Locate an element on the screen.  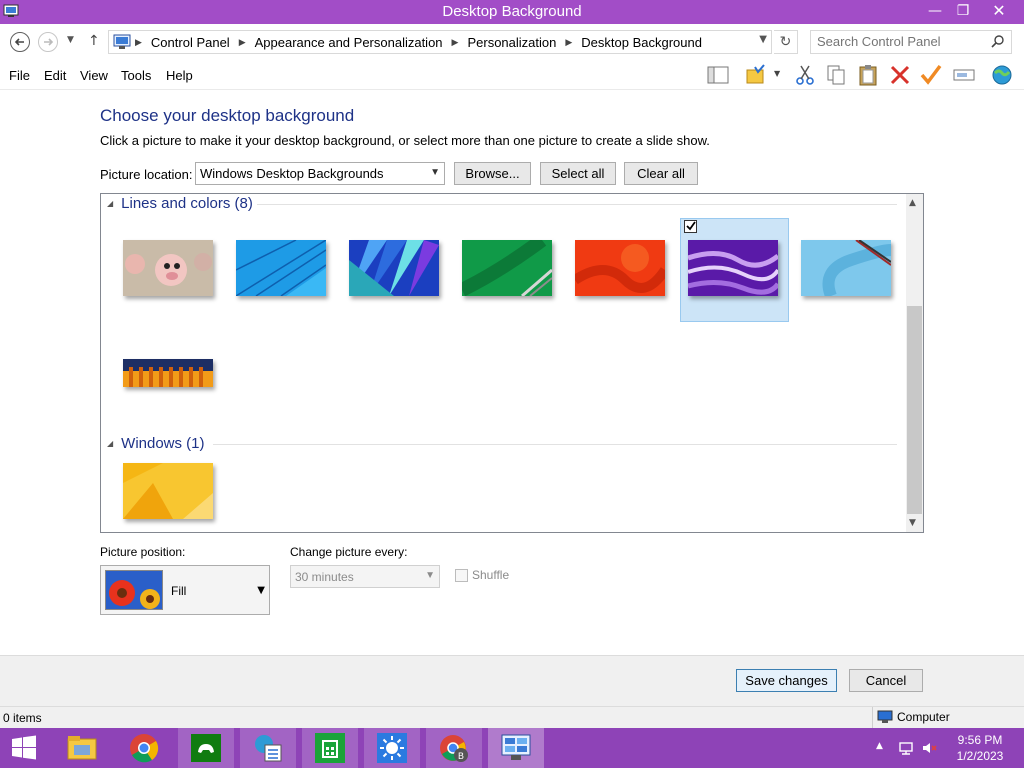
search-icon is located at coordinates (998, 41).